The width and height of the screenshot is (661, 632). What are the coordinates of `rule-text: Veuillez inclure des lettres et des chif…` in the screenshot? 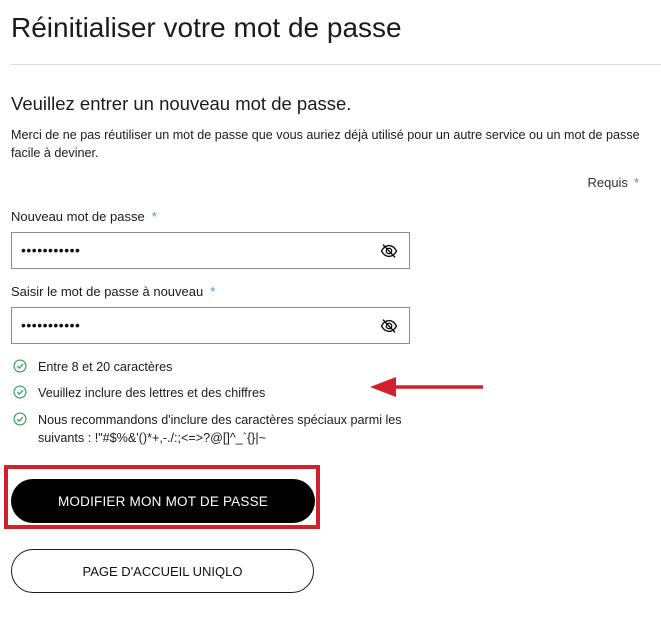 It's located at (152, 393).